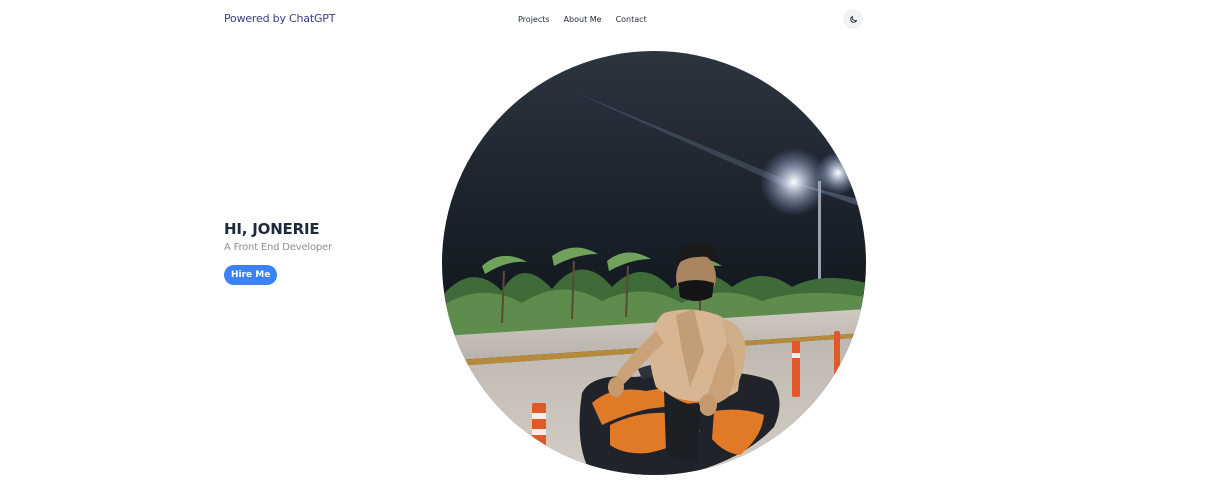 Image resolution: width=1206 pixels, height=496 pixels. I want to click on moon-icon, so click(853, 19).